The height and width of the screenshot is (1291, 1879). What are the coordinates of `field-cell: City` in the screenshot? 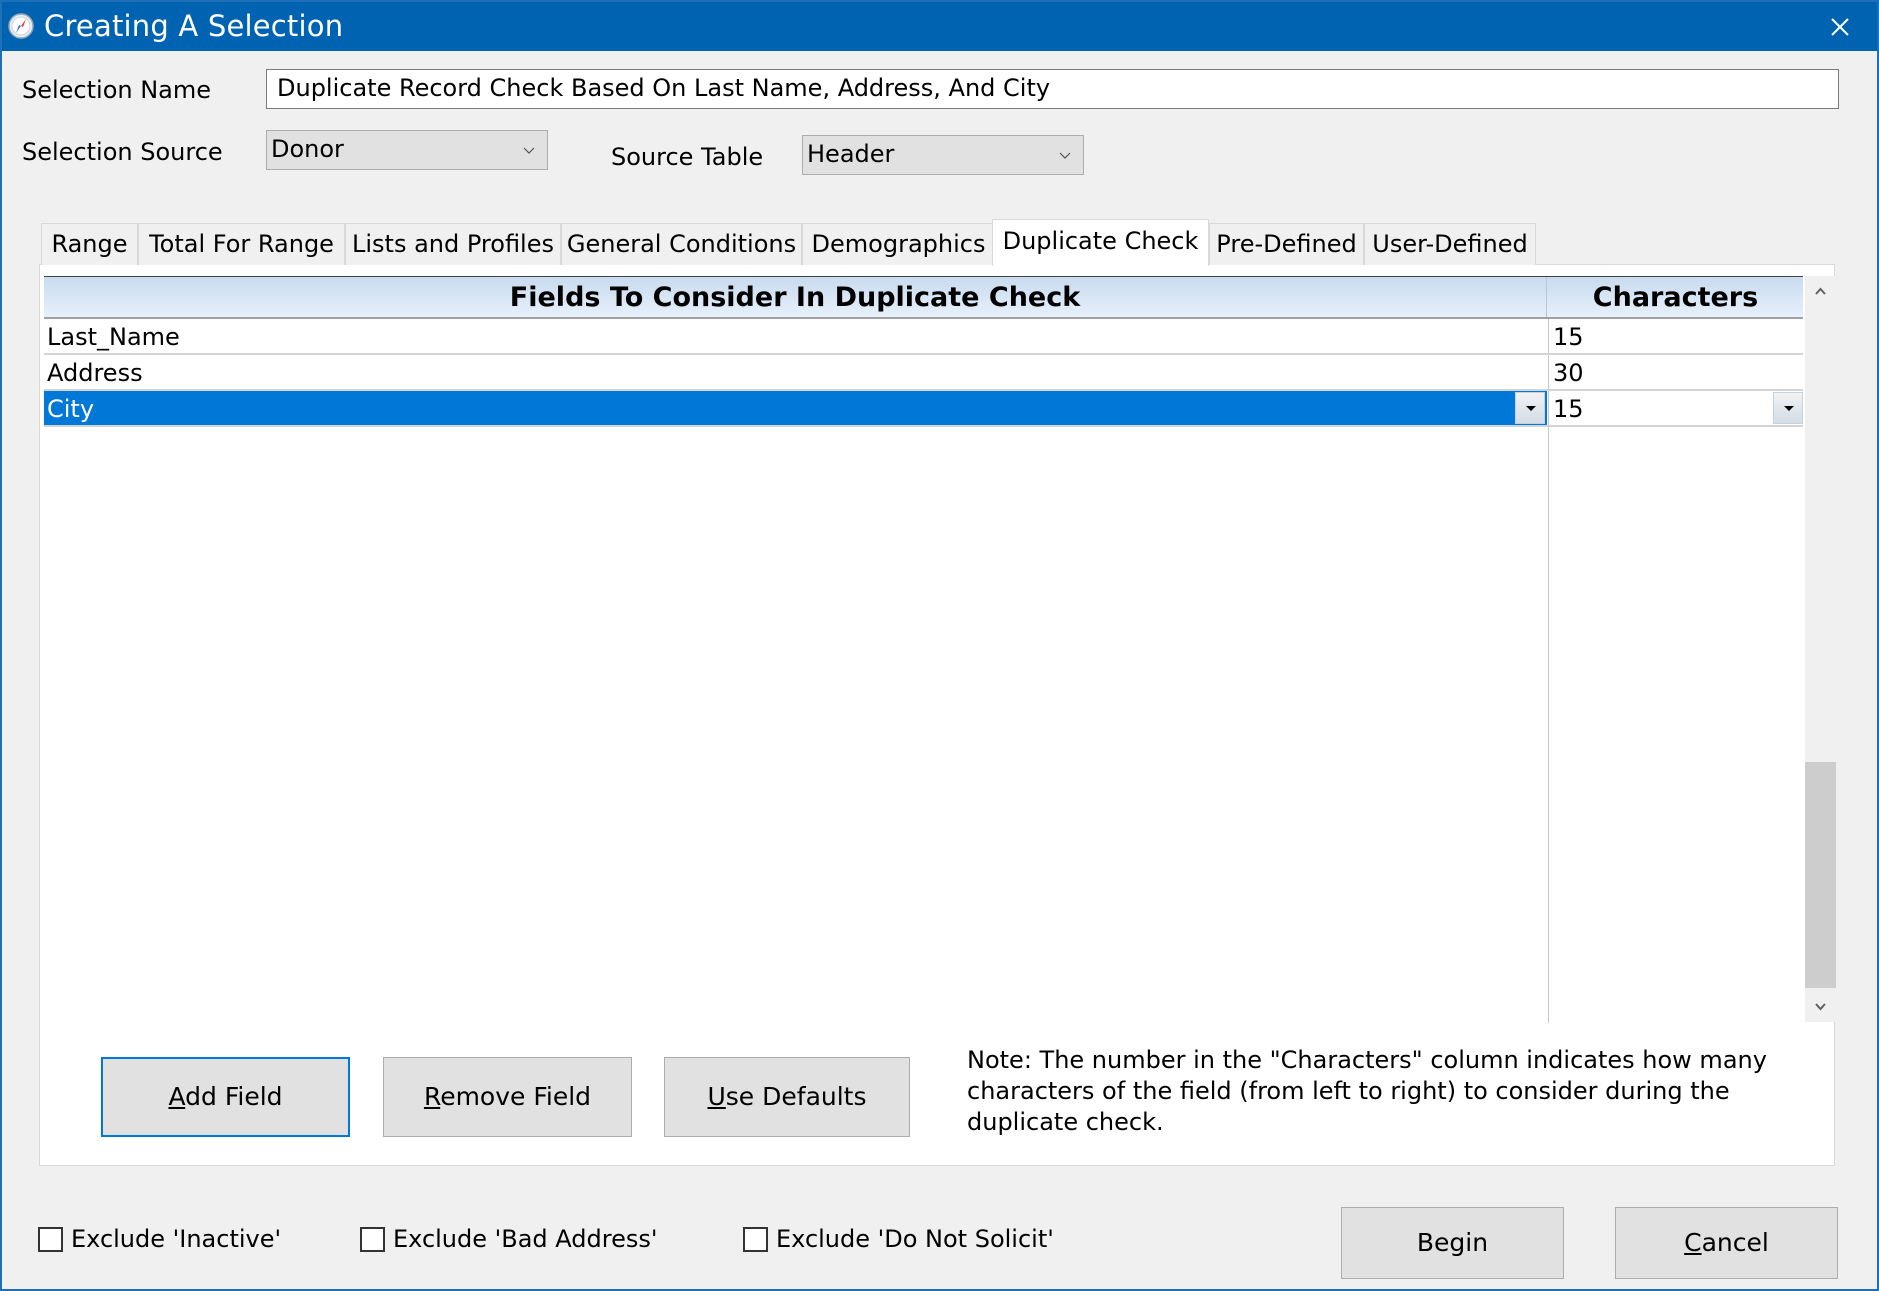 It's located at (795, 408).